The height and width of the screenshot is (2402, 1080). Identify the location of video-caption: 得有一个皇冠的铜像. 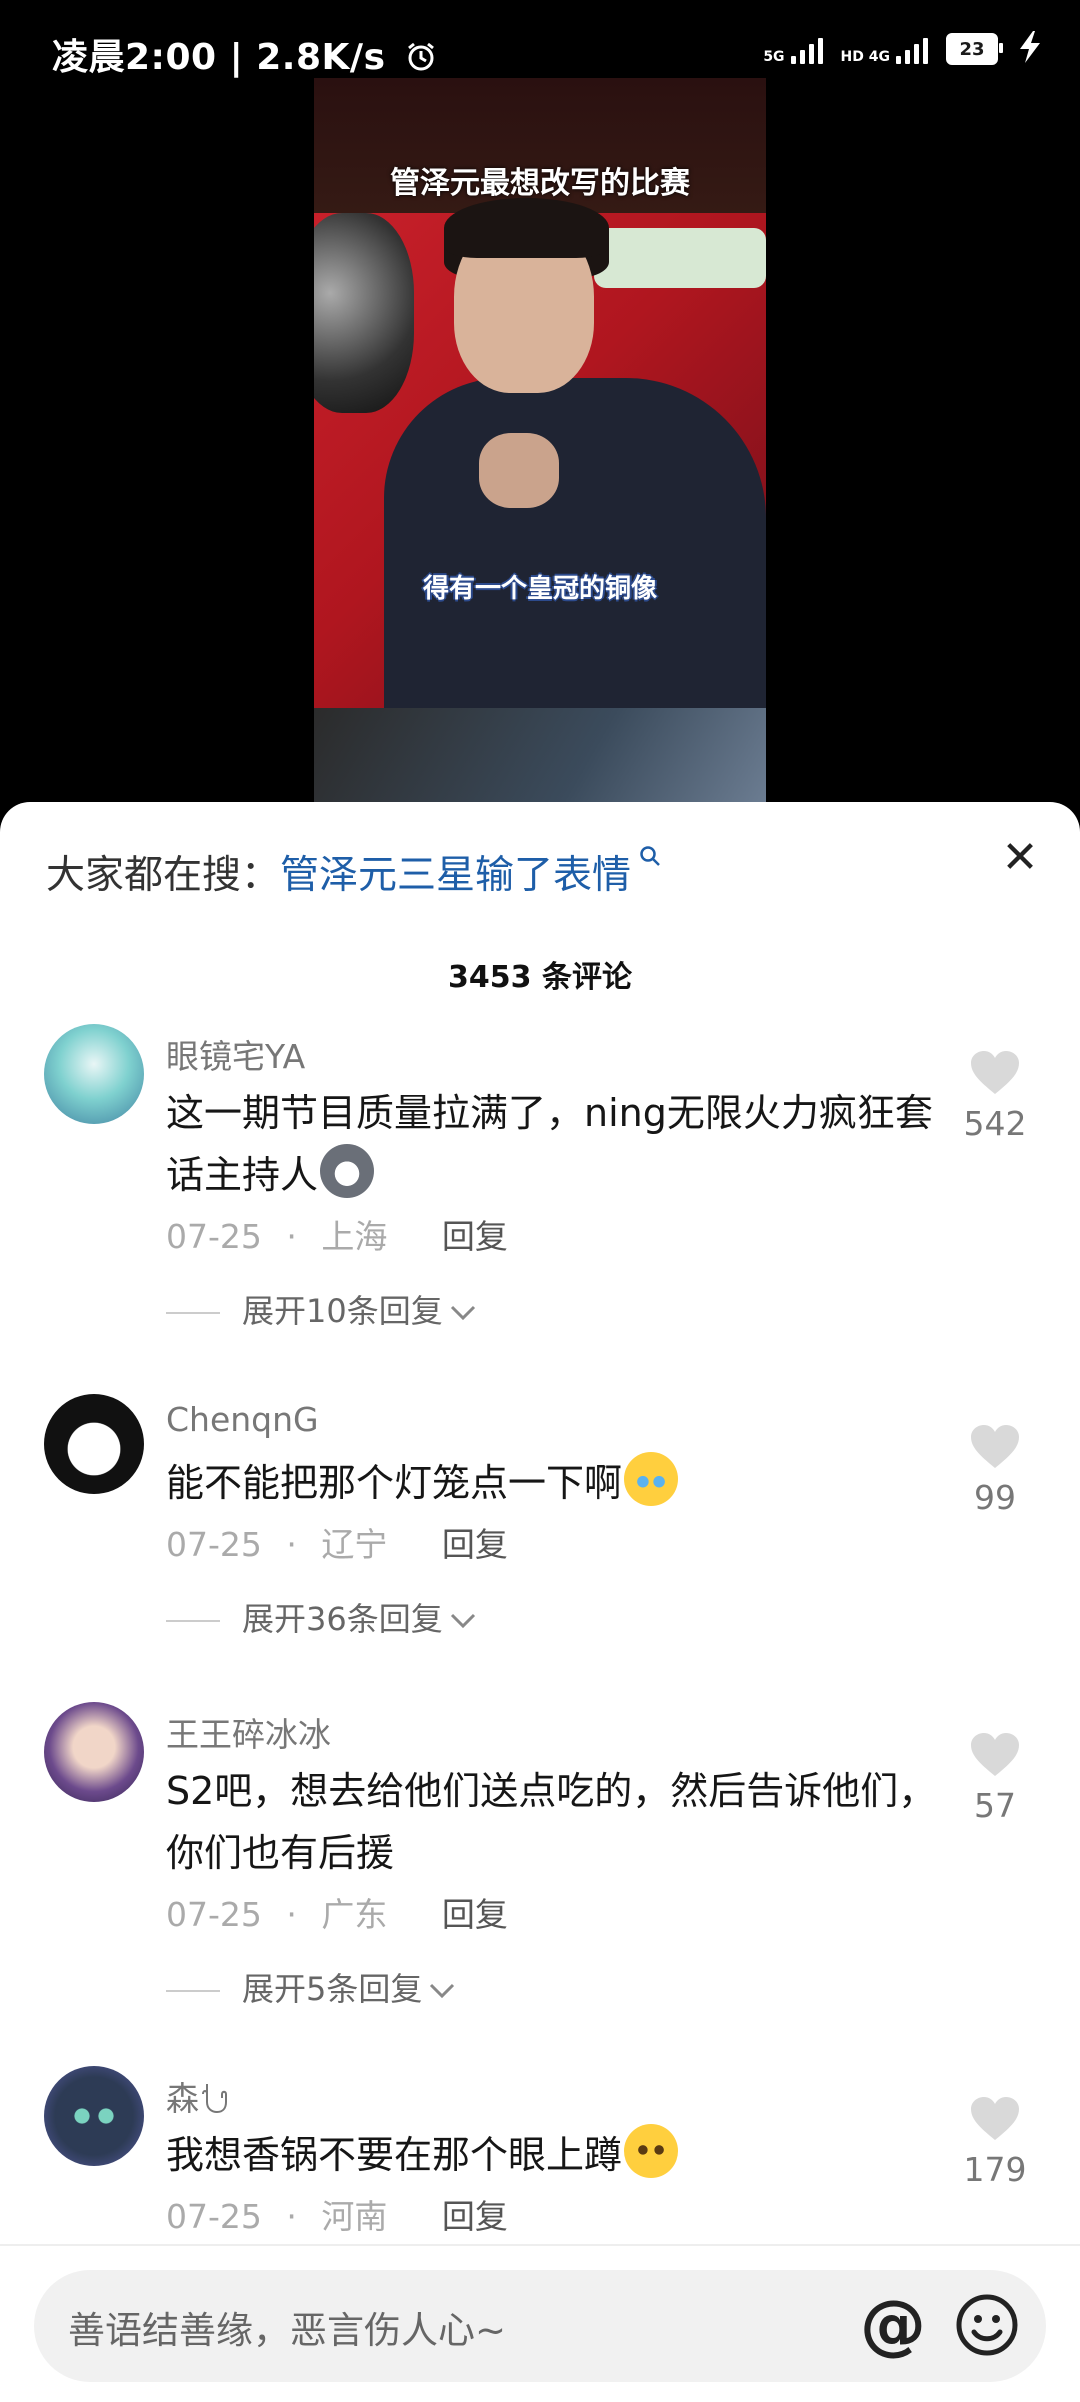
(539, 589).